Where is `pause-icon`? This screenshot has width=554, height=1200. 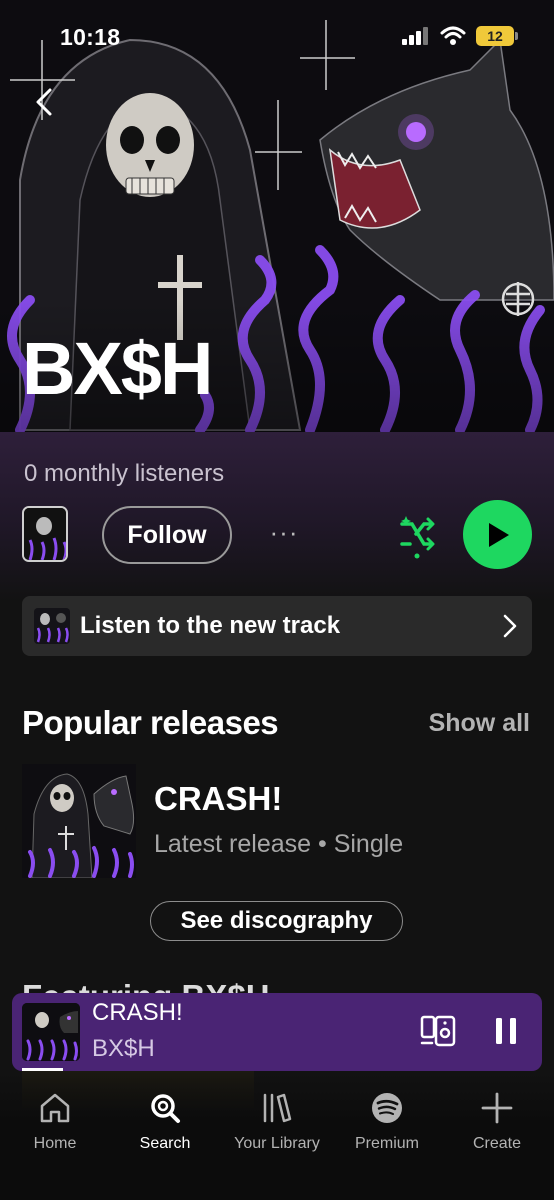
pause-icon is located at coordinates (506, 1031).